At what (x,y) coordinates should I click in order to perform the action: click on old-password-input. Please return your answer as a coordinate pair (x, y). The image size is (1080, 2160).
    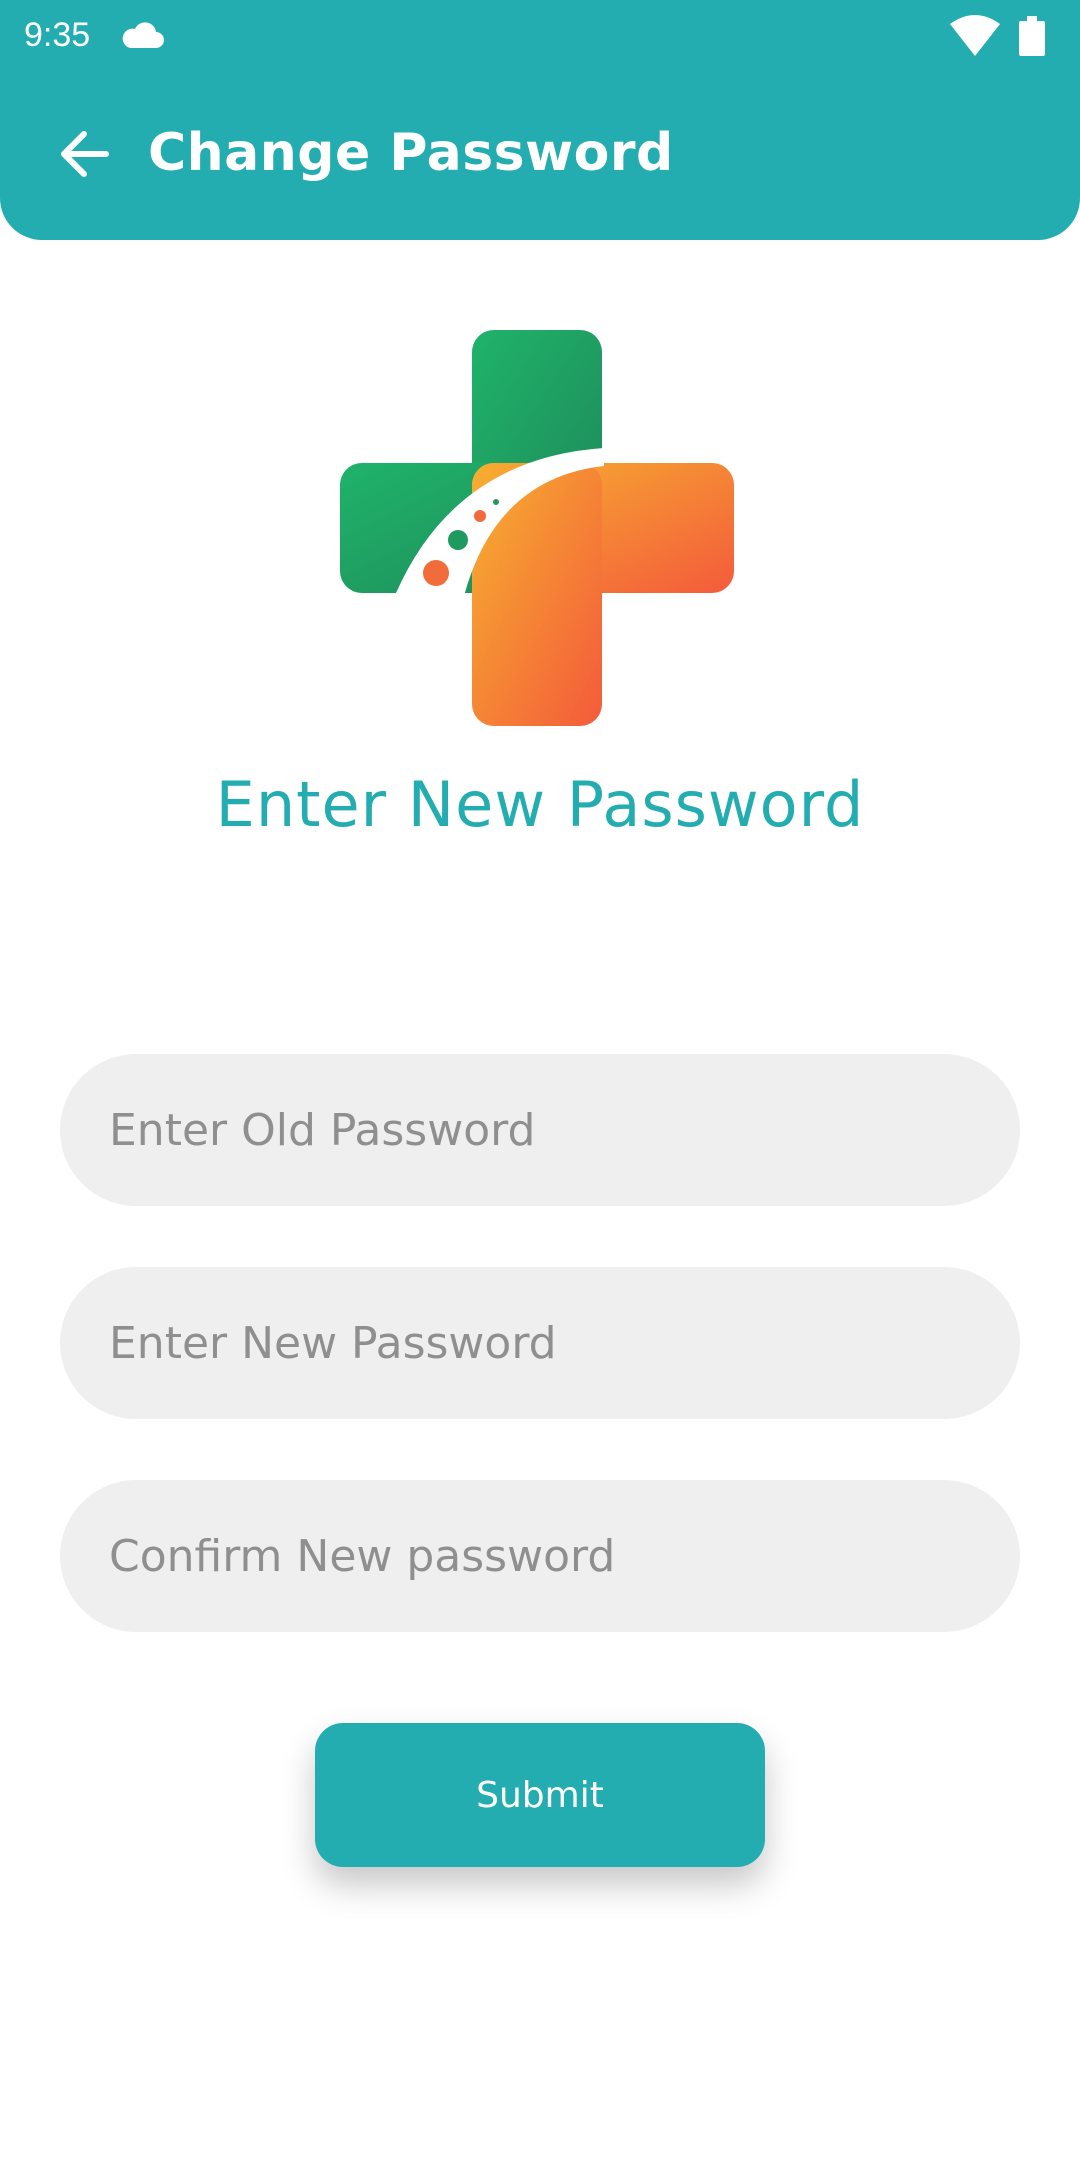
    Looking at the image, I should click on (540, 1130).